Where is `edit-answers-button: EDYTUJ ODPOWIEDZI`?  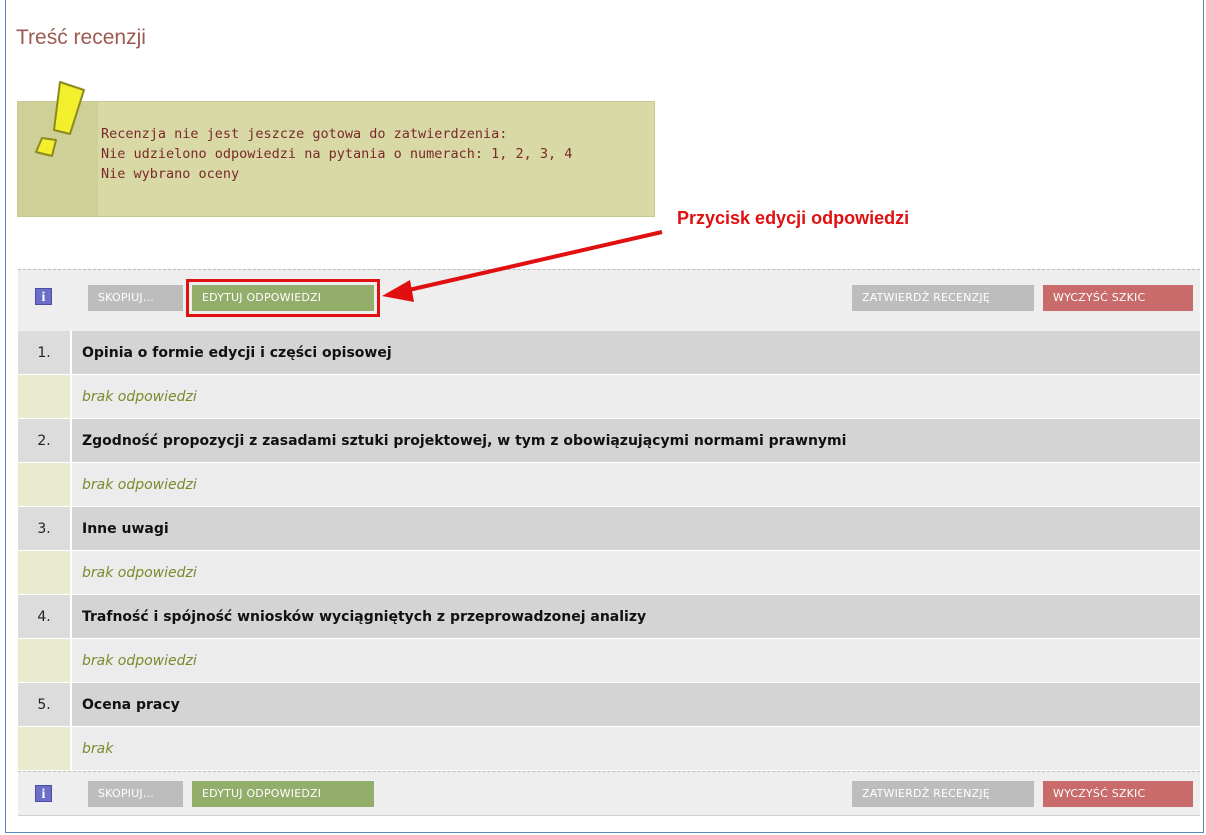
edit-answers-button: EDYTUJ ODPOWIEDZI is located at coordinates (283, 794).